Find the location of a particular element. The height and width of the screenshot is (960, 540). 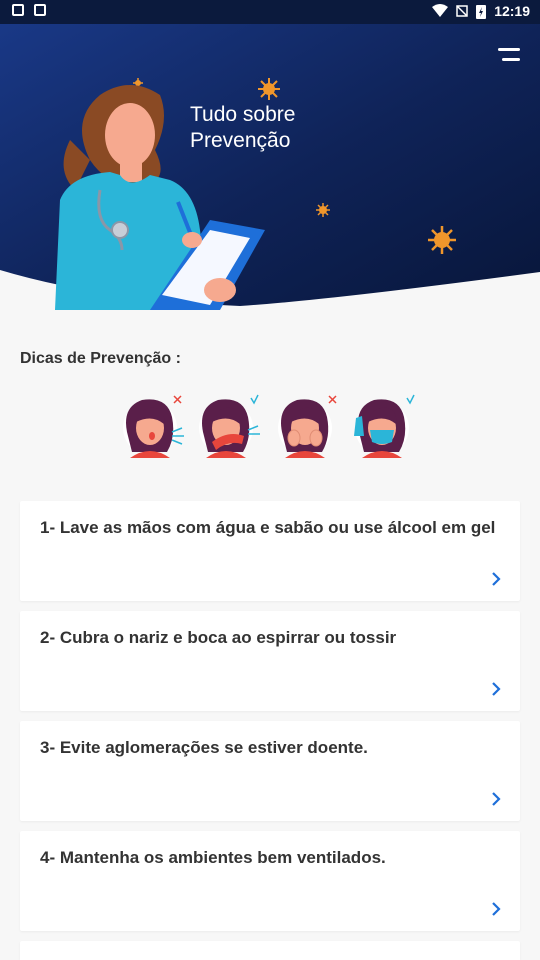

page-title: Tudo sobre Prevenção is located at coordinates (270, 128).